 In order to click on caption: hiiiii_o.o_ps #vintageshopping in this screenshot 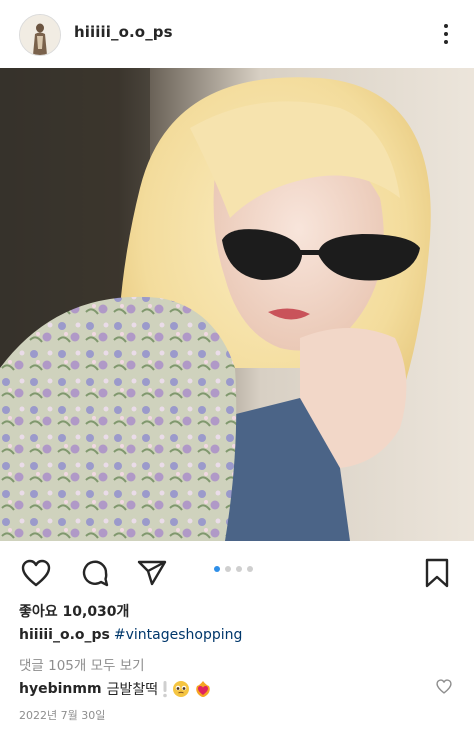, I will do `click(130, 635)`.